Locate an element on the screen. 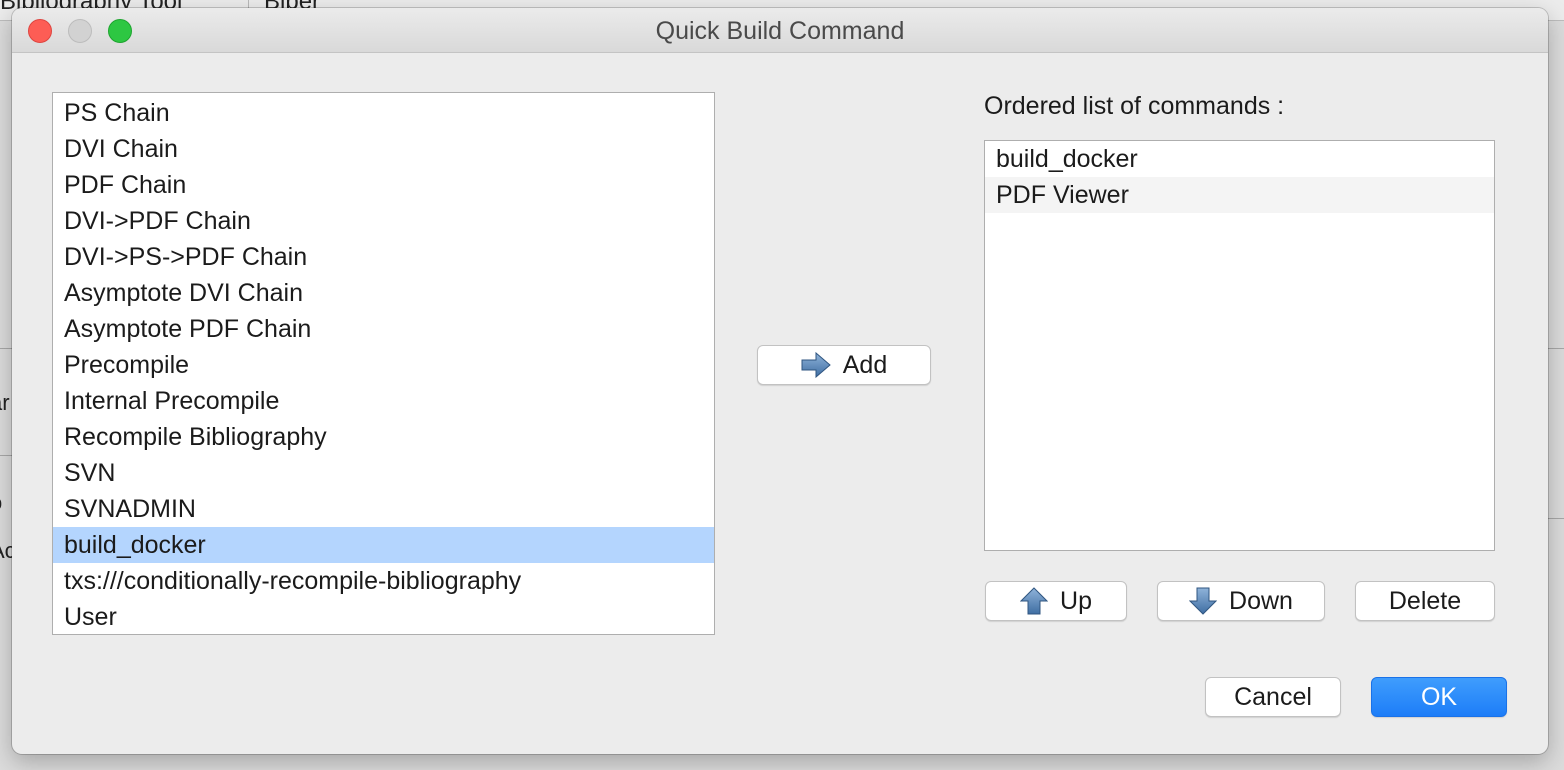 This screenshot has width=1564, height=770. add-button-label: Add is located at coordinates (865, 364).